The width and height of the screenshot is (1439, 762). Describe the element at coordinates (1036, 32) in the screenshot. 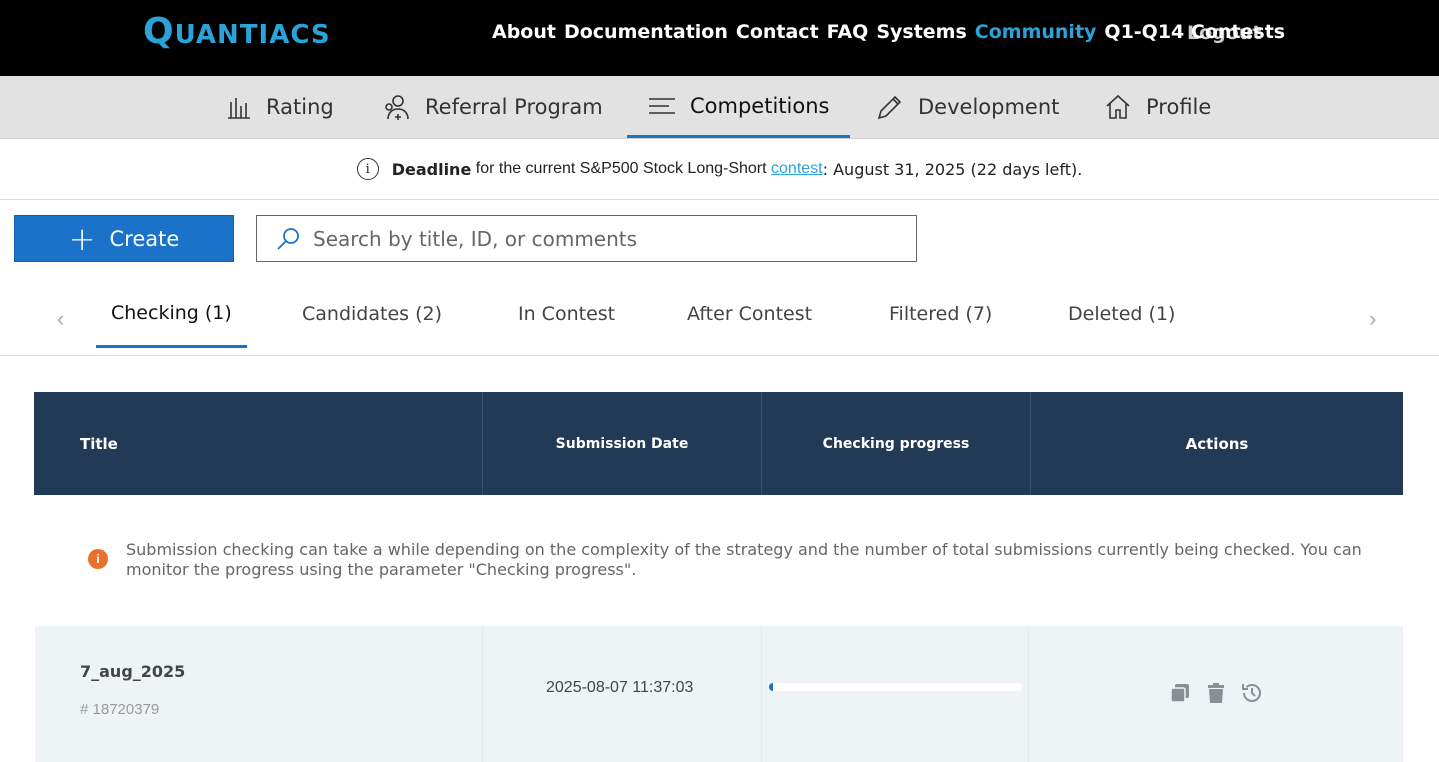

I see `nav-community: Community` at that location.